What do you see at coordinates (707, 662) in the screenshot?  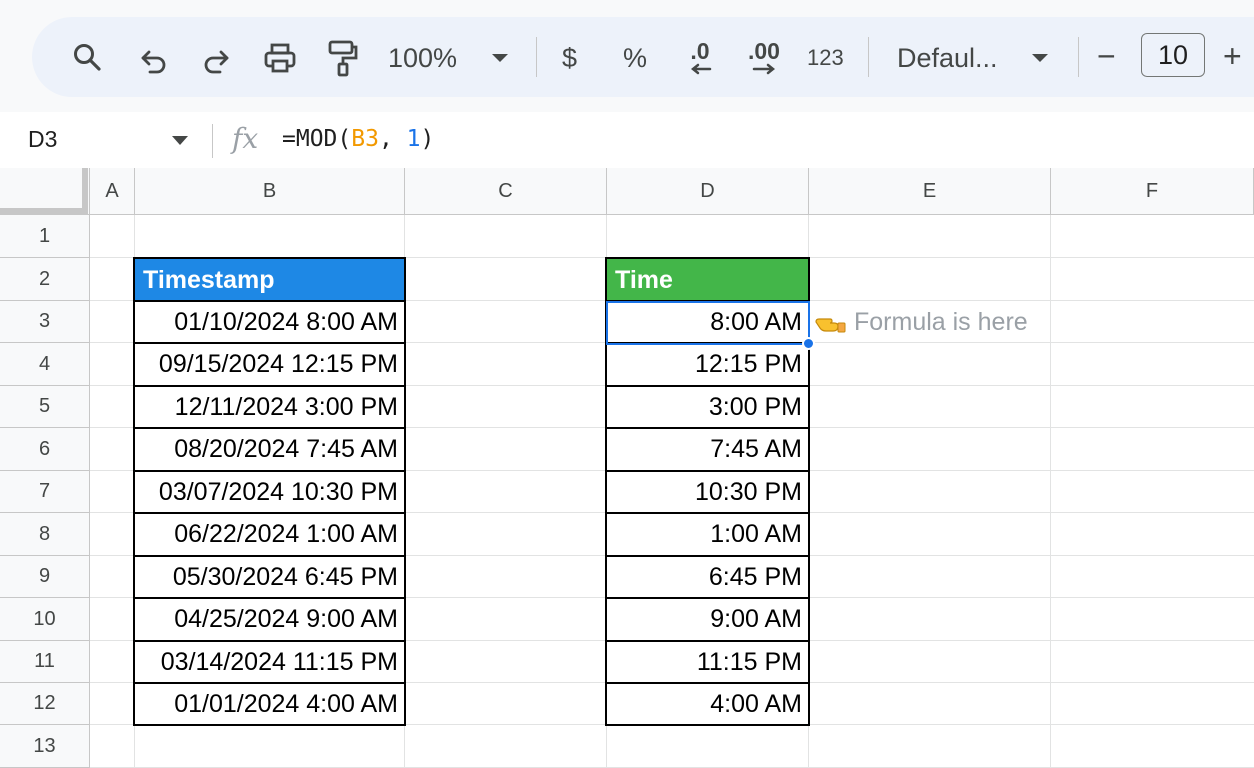 I see `time-cell: 11:15 PM` at bounding box center [707, 662].